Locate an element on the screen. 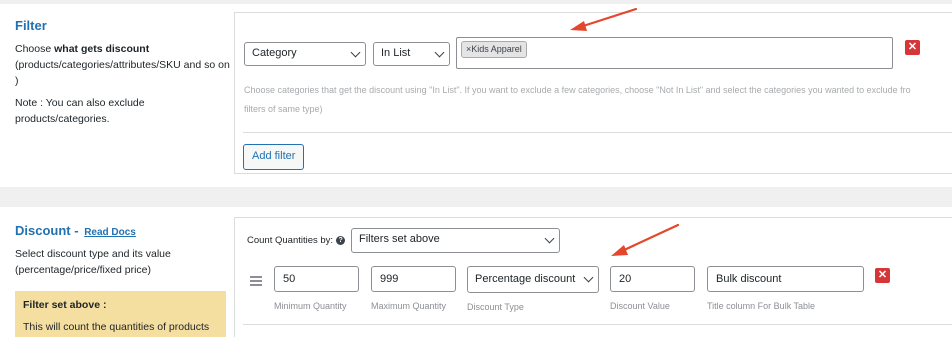  remove-range-button: ✕ is located at coordinates (882, 275).